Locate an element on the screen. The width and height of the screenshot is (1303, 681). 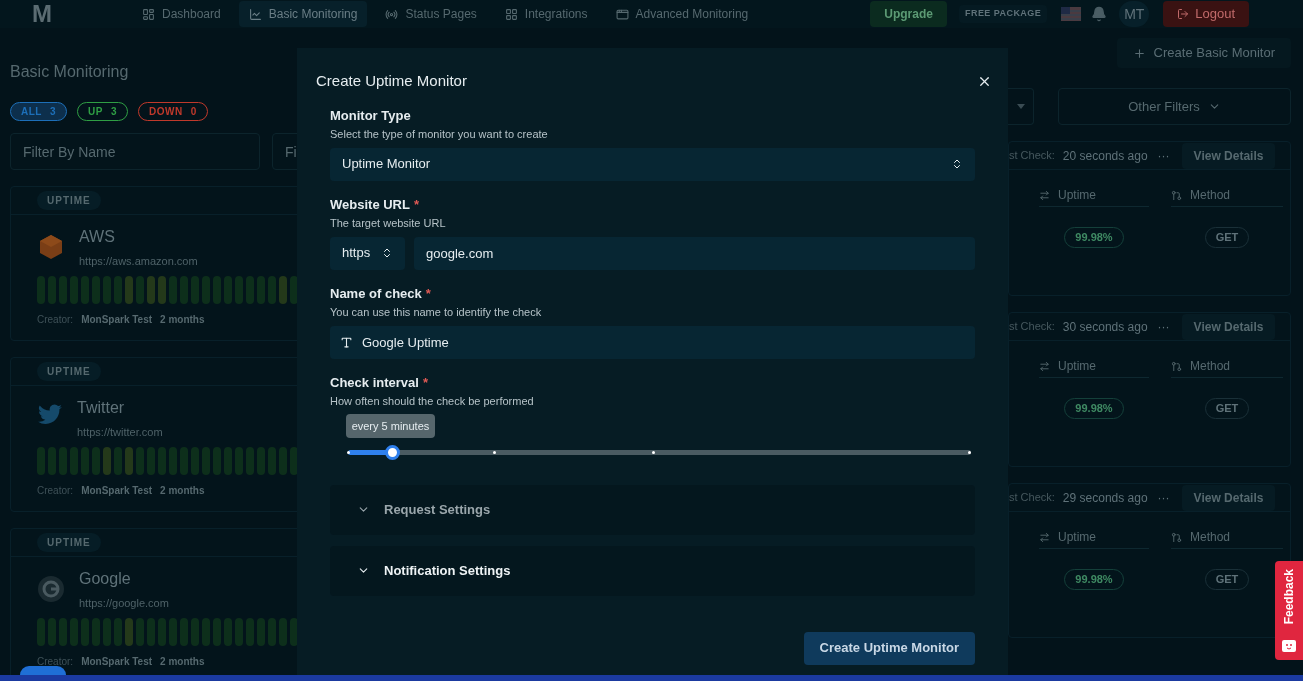
nav-link: Basic Monitoring is located at coordinates (303, 14).